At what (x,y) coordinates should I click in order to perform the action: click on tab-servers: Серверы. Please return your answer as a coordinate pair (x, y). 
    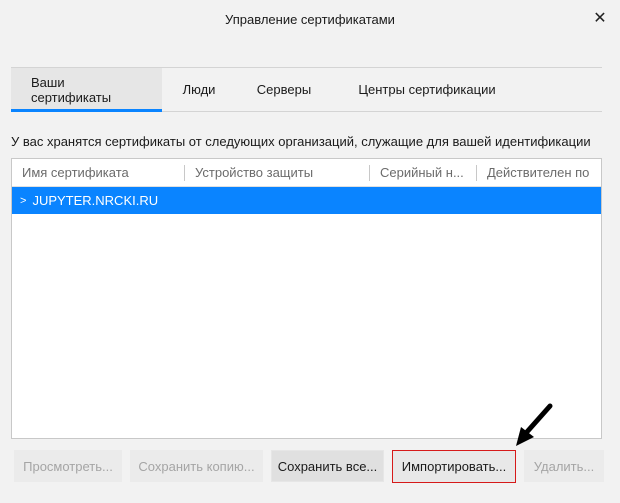
    Looking at the image, I should click on (284, 89).